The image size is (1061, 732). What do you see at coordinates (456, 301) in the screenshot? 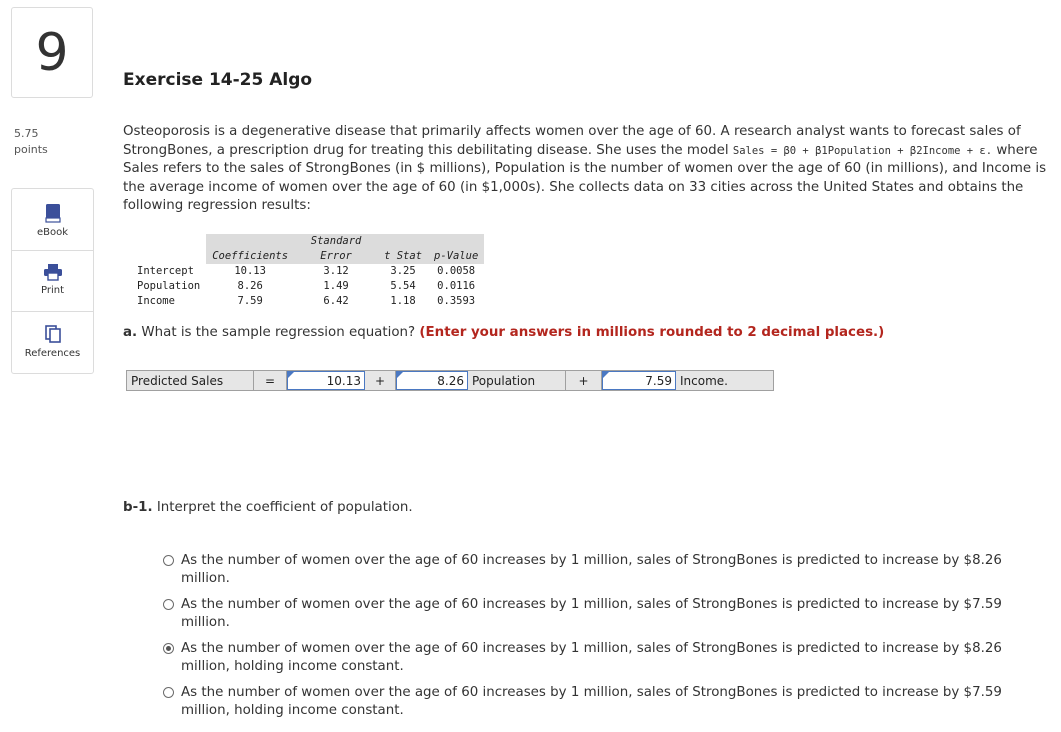
I see `cell-p-value: 0.3593` at bounding box center [456, 301].